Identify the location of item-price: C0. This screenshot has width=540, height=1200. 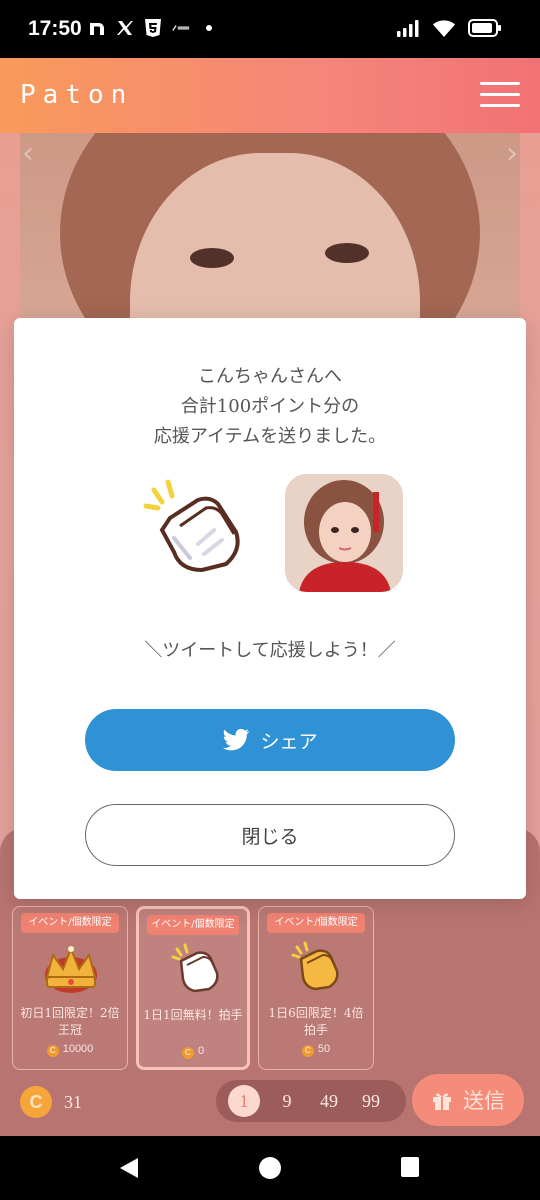
(193, 1052).